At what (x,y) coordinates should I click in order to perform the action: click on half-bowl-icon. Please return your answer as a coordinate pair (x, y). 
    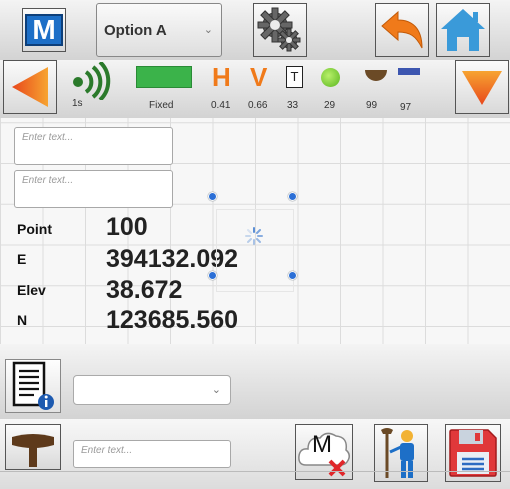
    Looking at the image, I should click on (376, 75).